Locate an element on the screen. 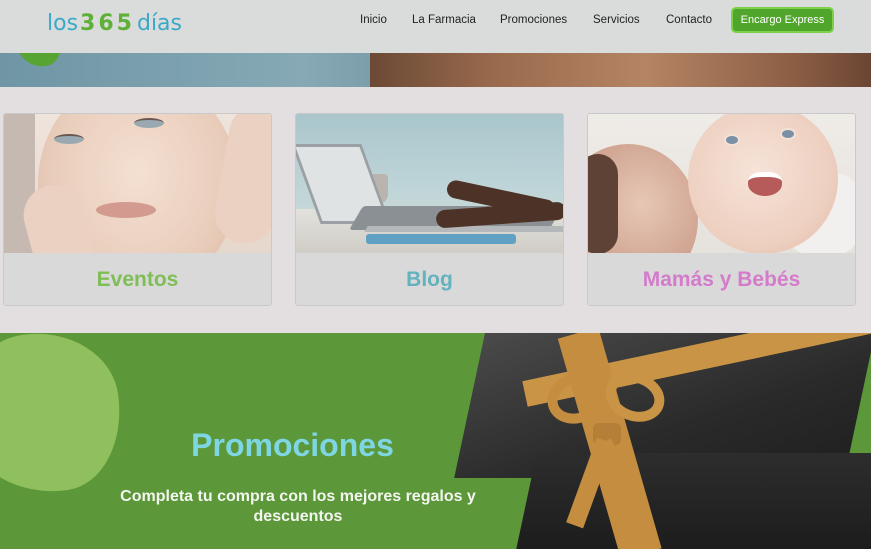 Image resolution: width=871 pixels, height=549 pixels. logo-text-los: los is located at coordinates (63, 23).